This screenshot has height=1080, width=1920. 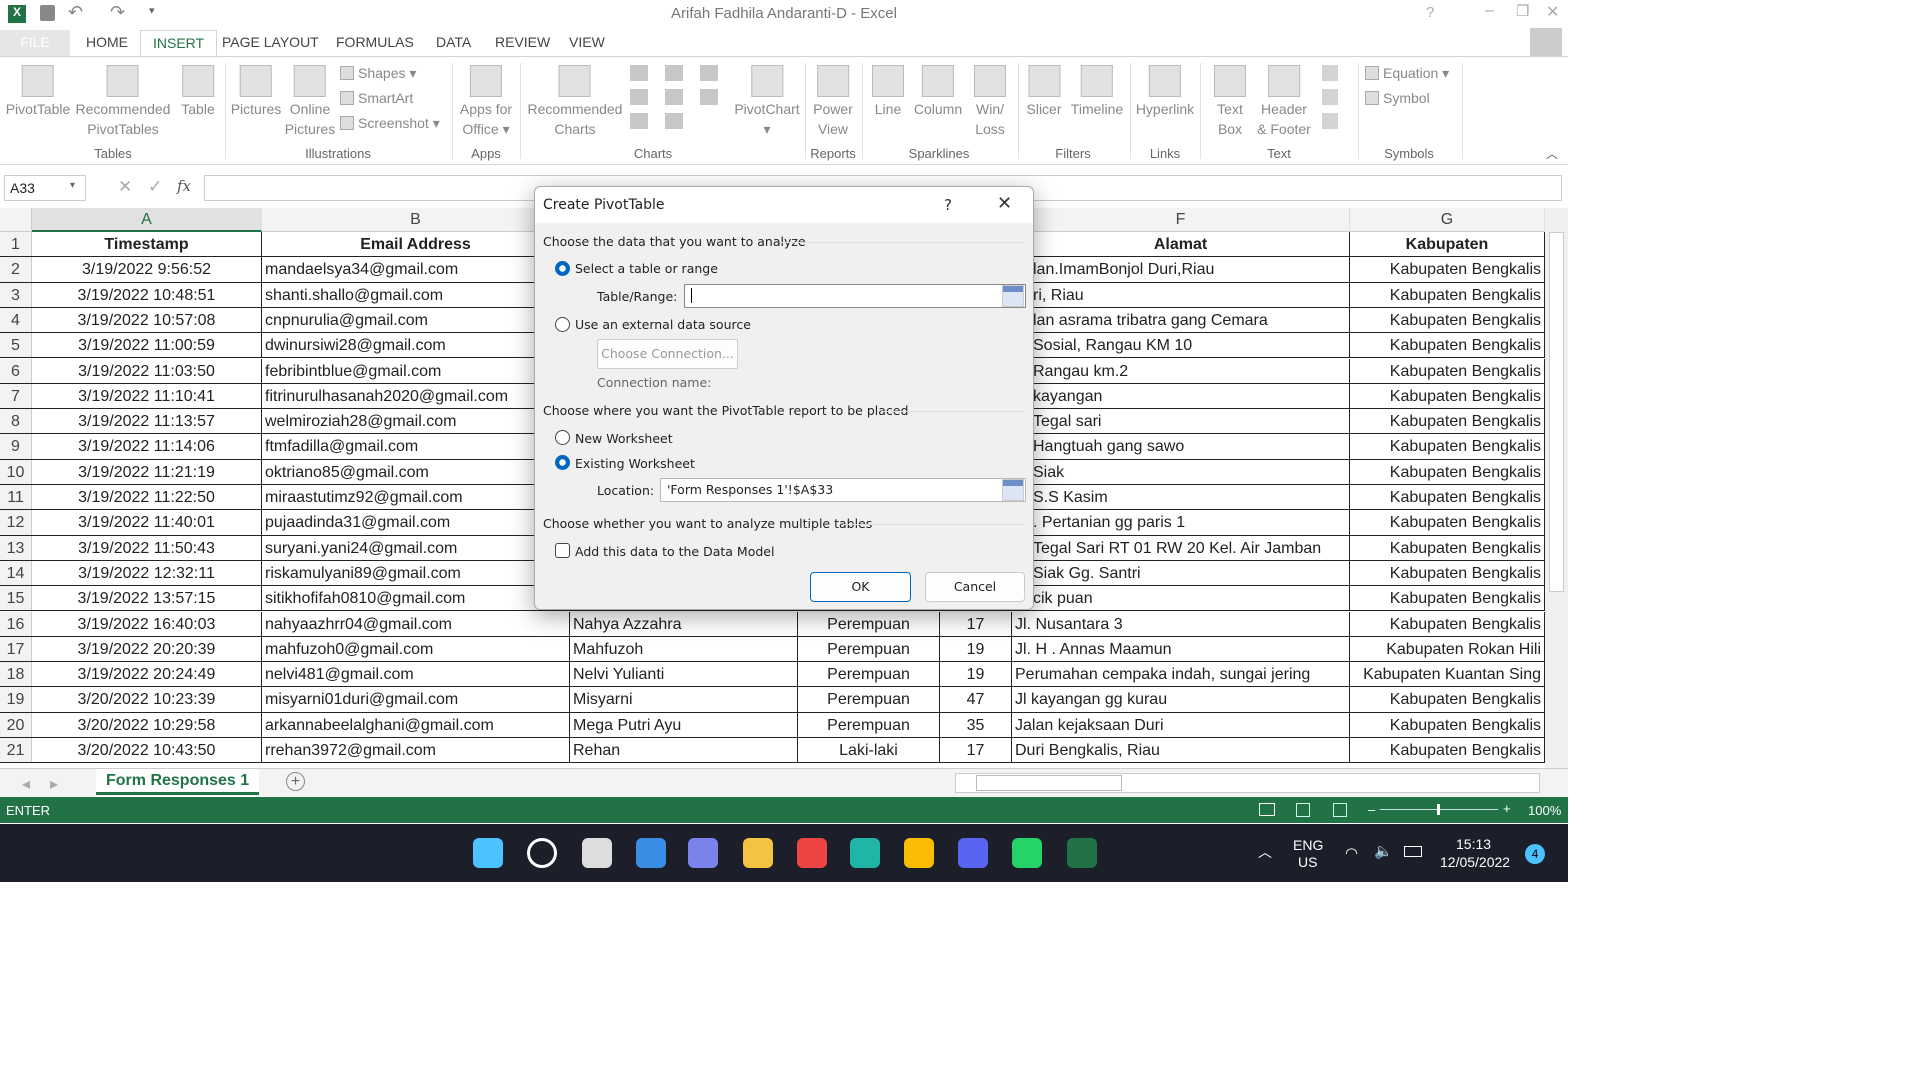 What do you see at coordinates (833, 101) in the screenshot?
I see `power-button: Power View` at bounding box center [833, 101].